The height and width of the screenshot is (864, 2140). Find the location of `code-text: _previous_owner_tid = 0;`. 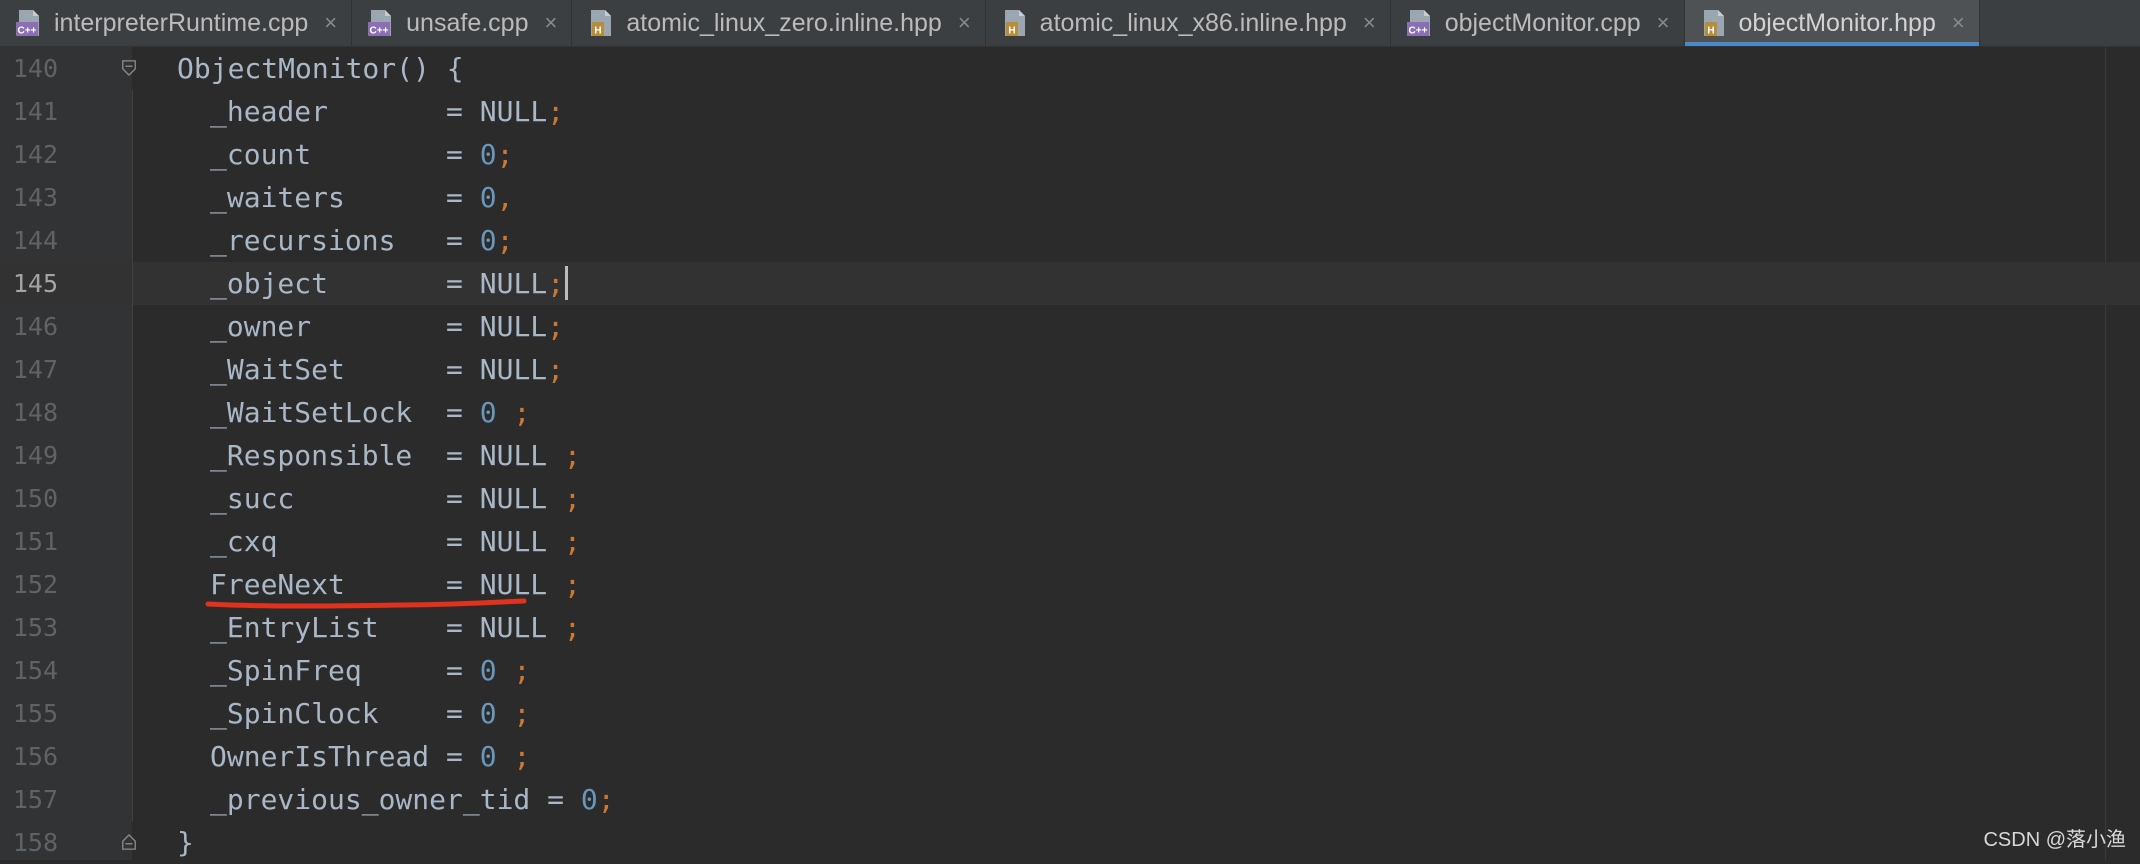

code-text: _previous_owner_tid = 0; is located at coordinates (412, 799).